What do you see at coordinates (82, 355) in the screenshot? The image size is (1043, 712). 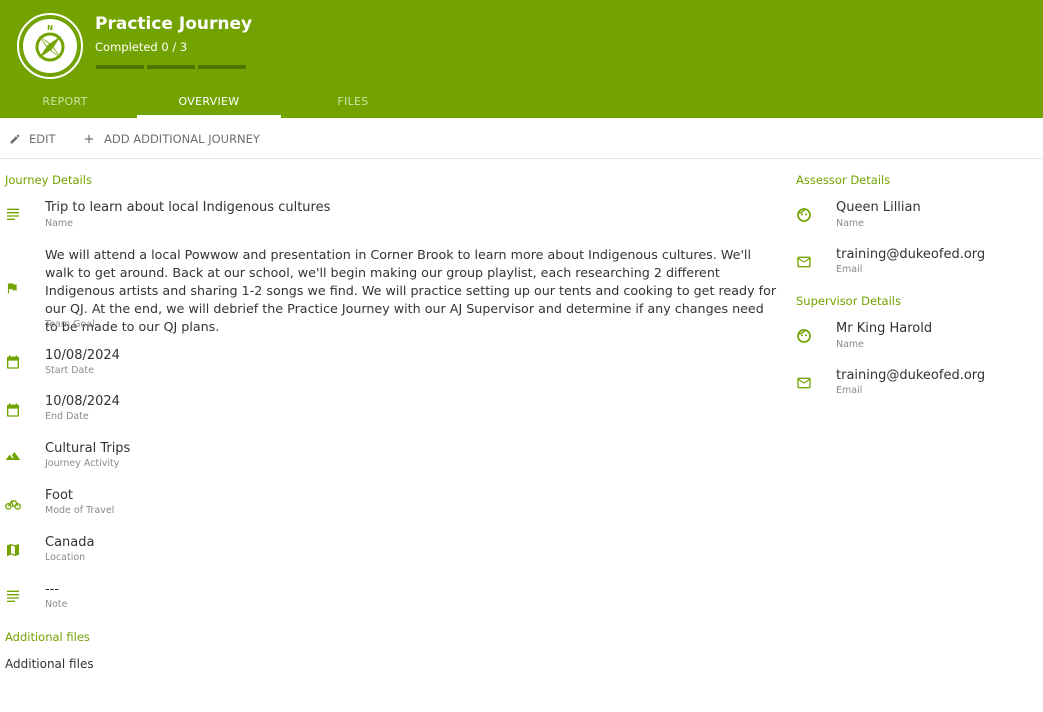 I see `start-date: 10/08/2024` at bounding box center [82, 355].